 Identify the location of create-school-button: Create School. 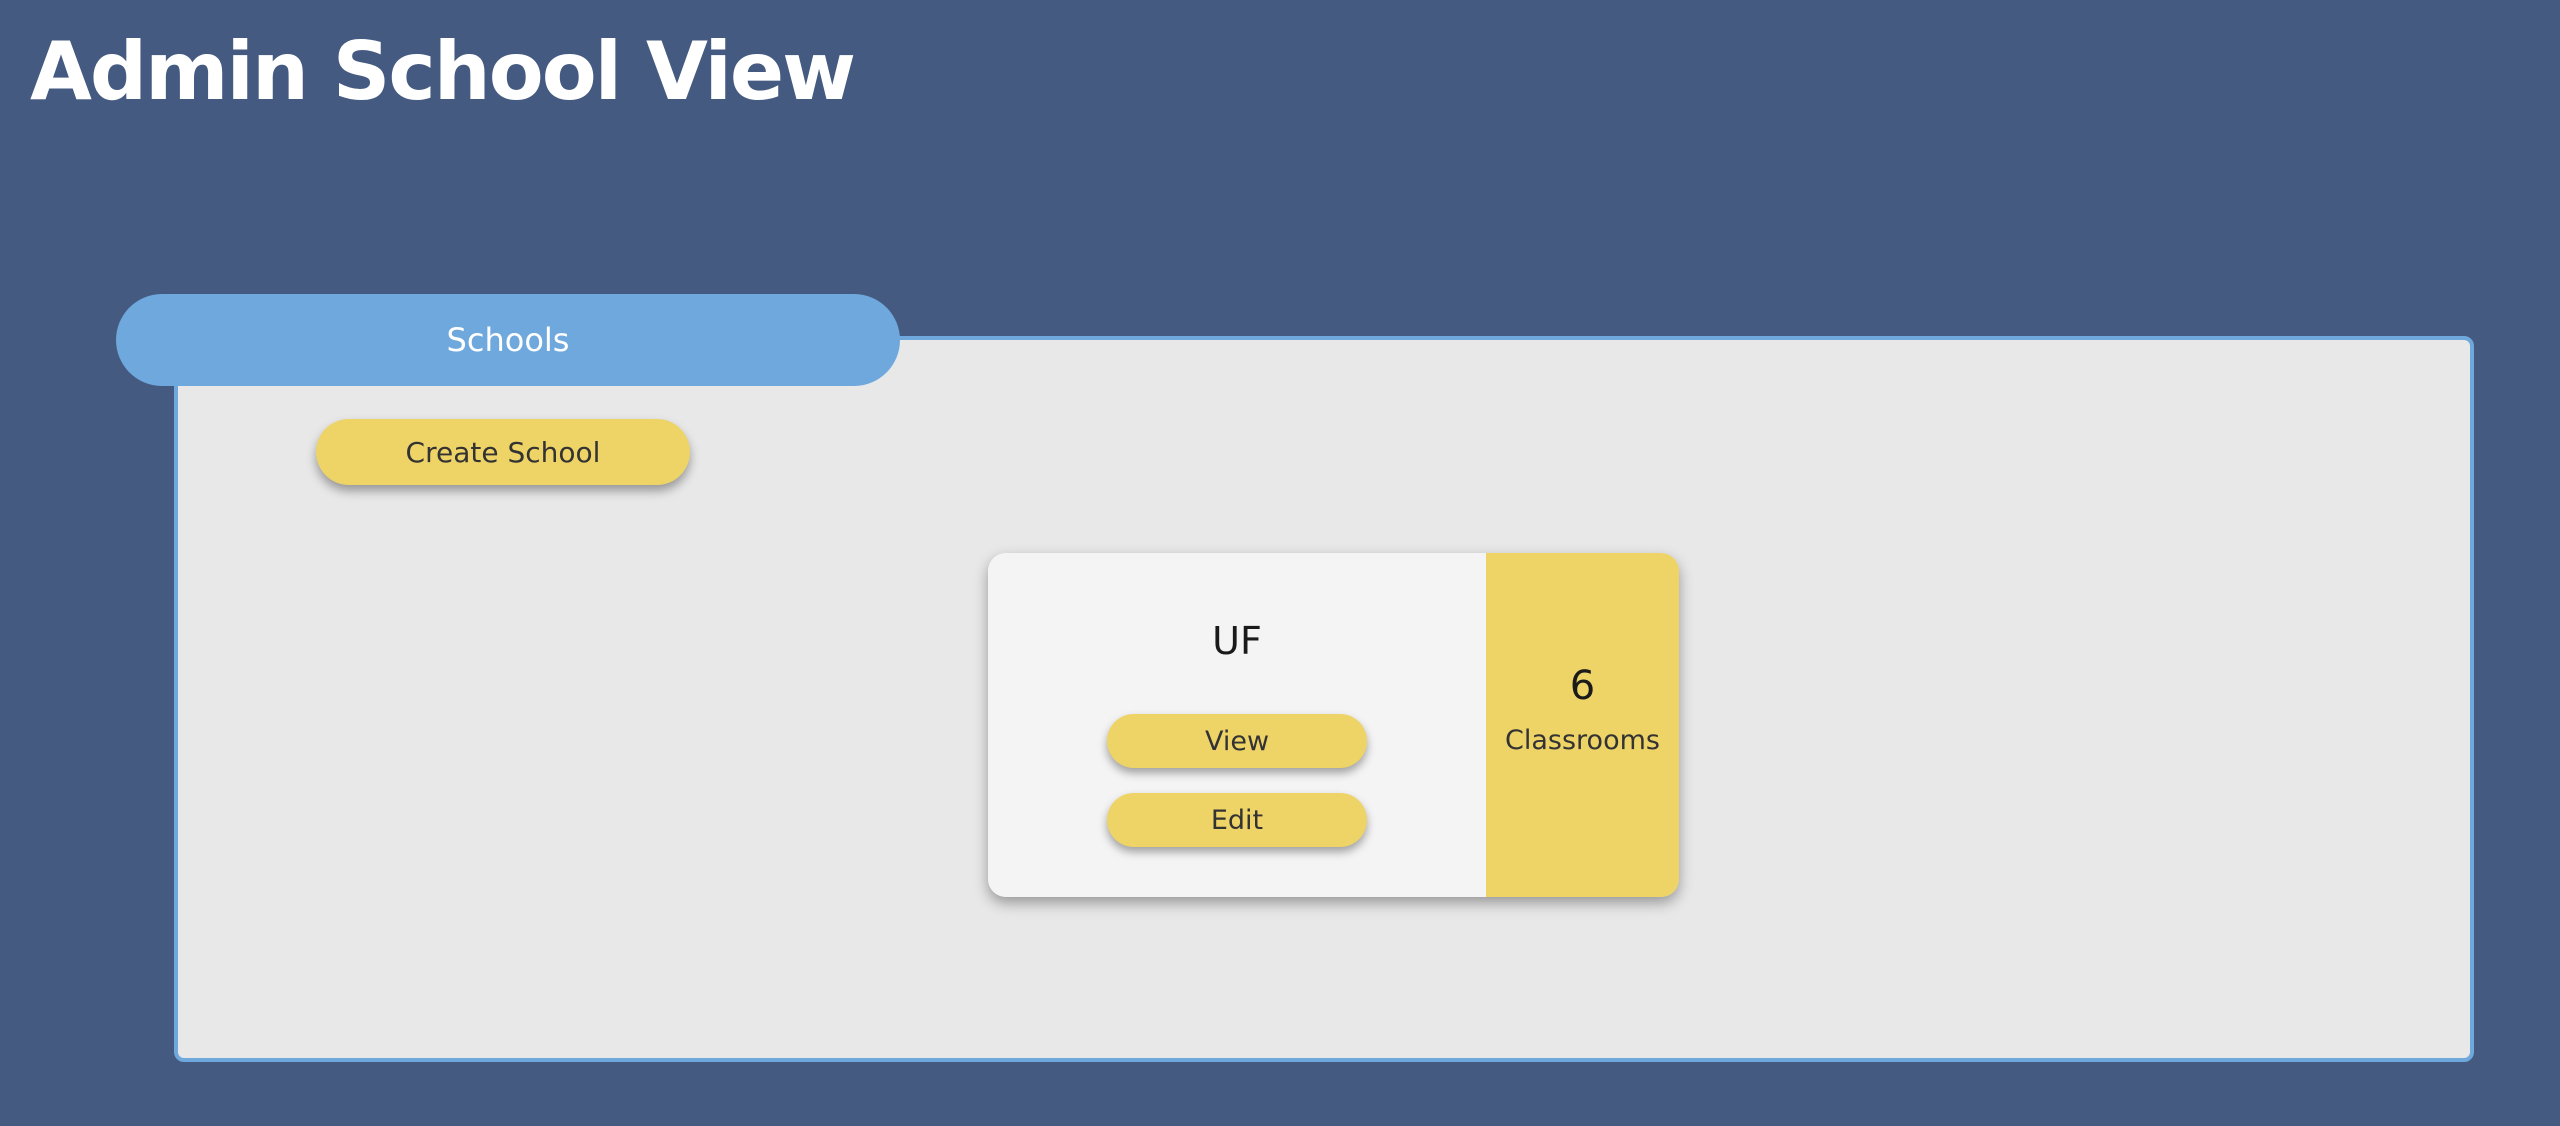
(503, 452).